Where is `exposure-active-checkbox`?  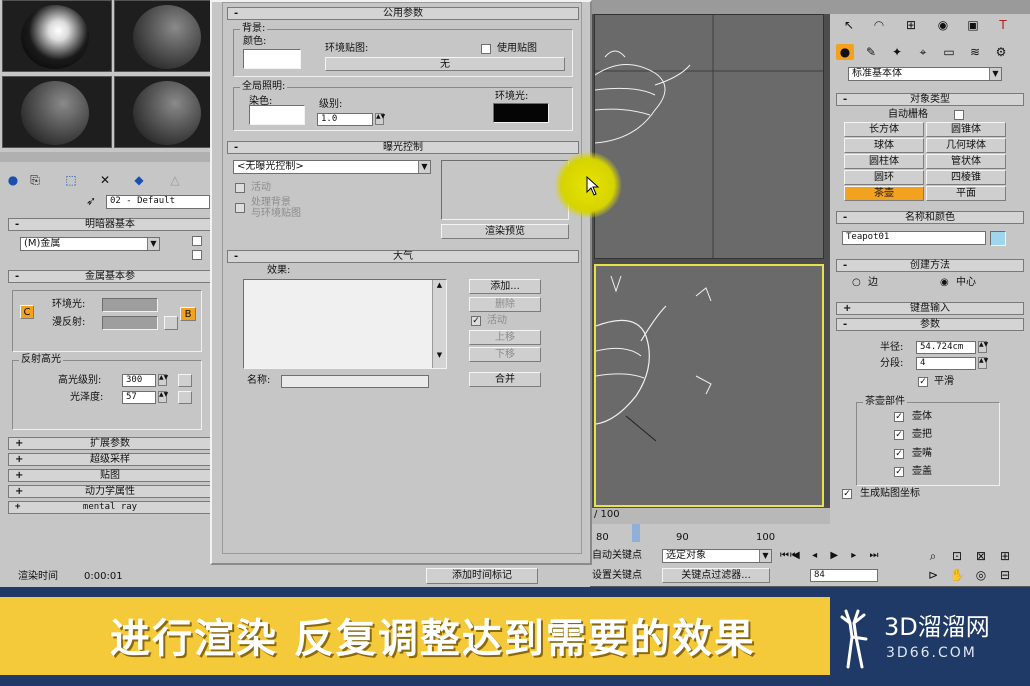 exposure-active-checkbox is located at coordinates (240, 188).